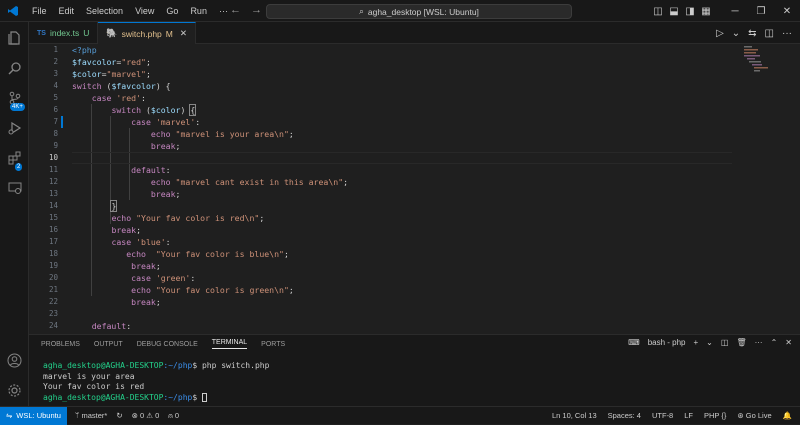  Describe the element at coordinates (690, 11) in the screenshot. I see `toggle-secondary-sidebar-icon: ◨` at that location.